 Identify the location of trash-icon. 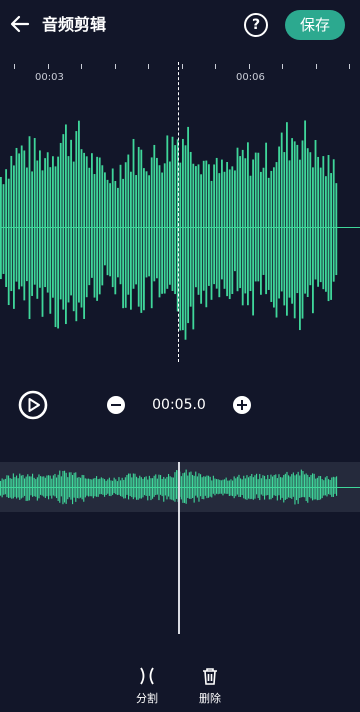
(210, 676).